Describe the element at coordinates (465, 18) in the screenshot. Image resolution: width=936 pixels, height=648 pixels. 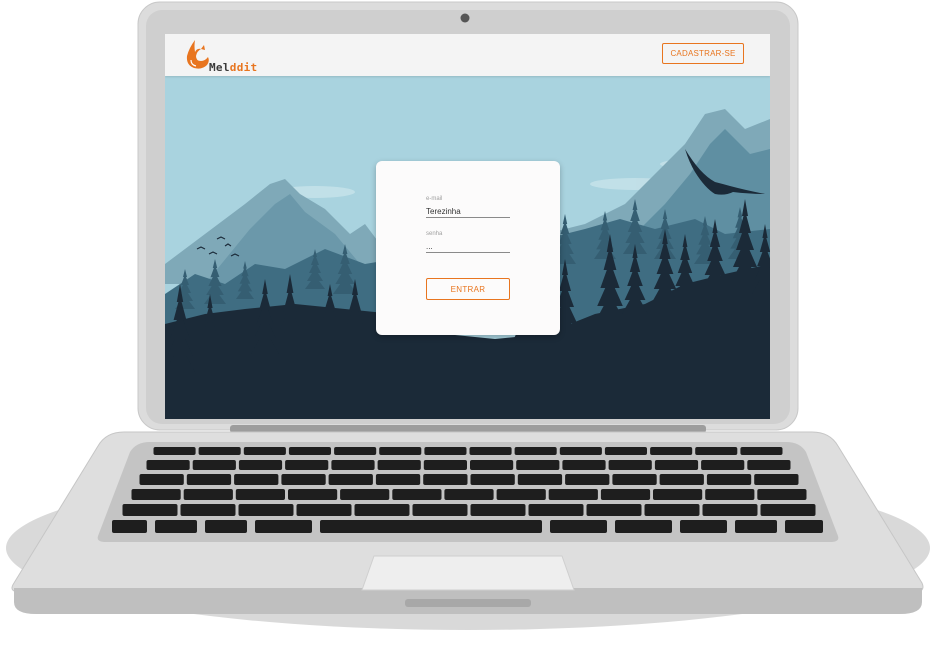
I see `webcam-icon` at that location.